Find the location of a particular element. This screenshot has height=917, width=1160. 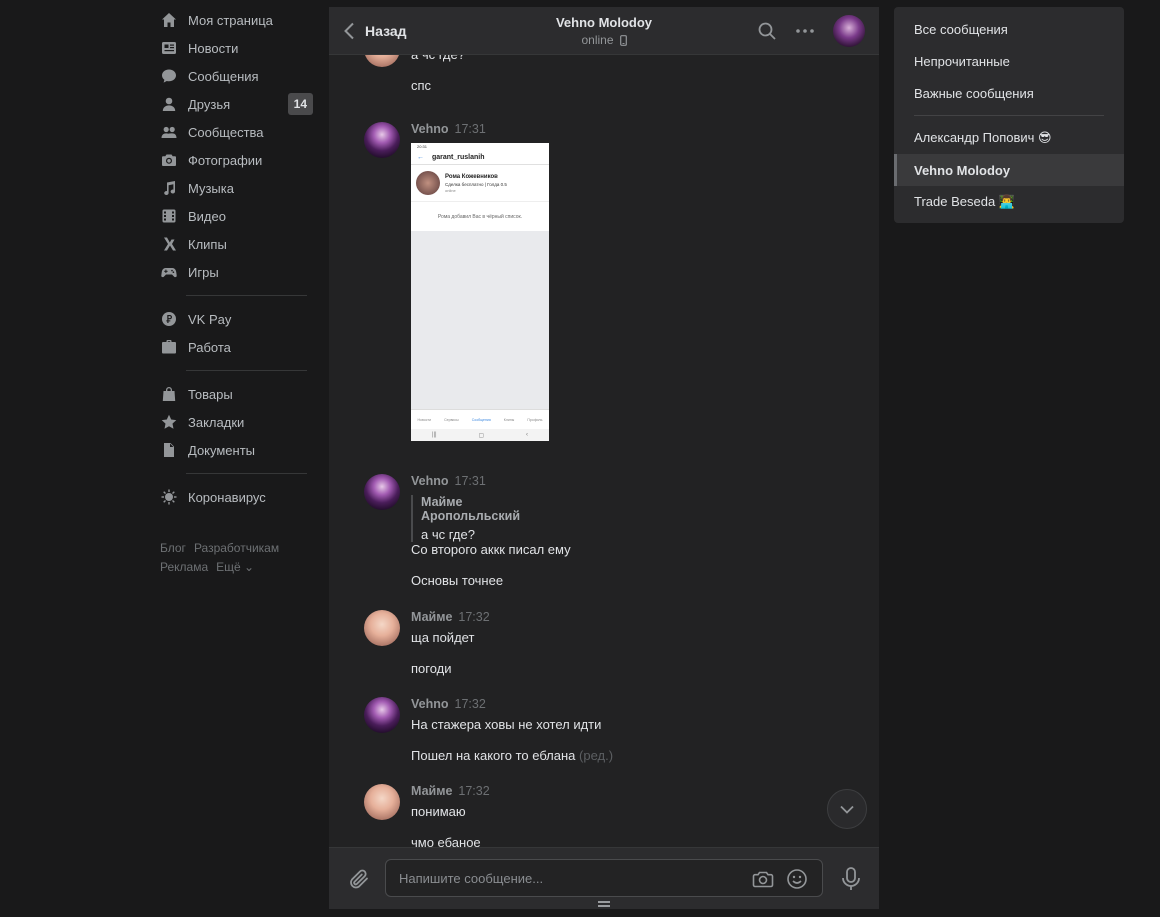

more-options-icon is located at coordinates (805, 31).